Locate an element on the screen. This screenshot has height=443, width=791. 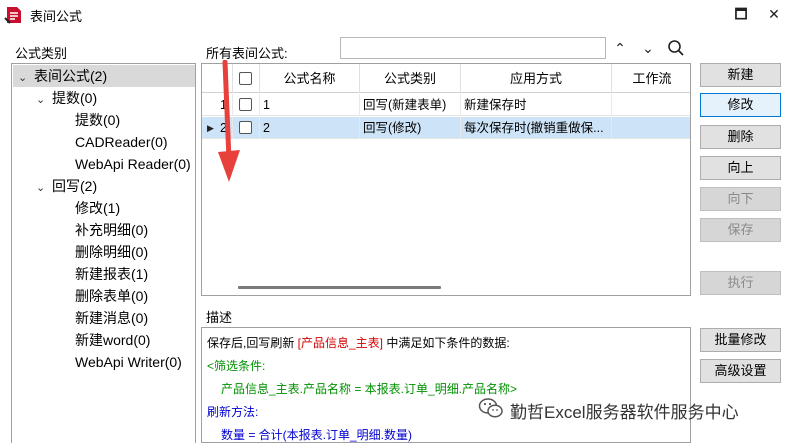
tree-node-webapi-writer: WebApi Writer(0) is located at coordinates (128, 362).